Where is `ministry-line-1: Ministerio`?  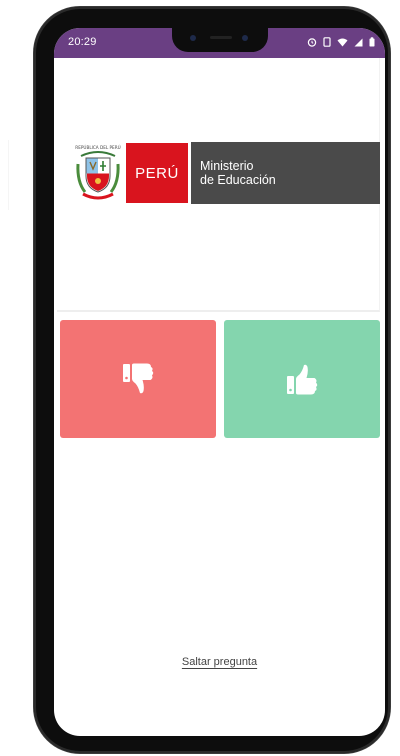
ministry-line-1: Ministerio is located at coordinates (227, 166).